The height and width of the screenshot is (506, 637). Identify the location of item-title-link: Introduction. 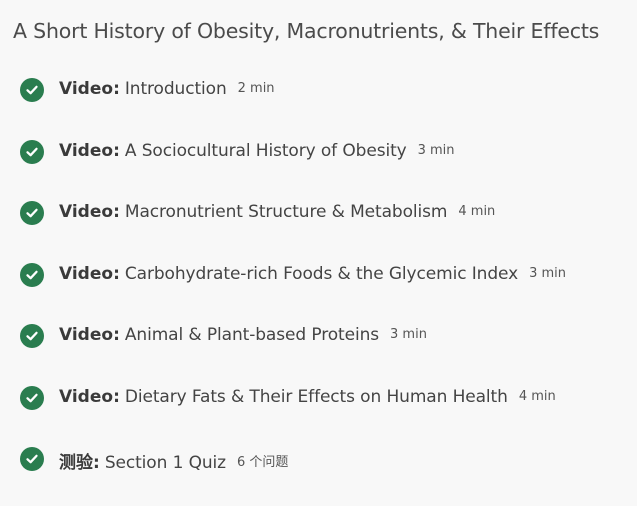
(176, 89).